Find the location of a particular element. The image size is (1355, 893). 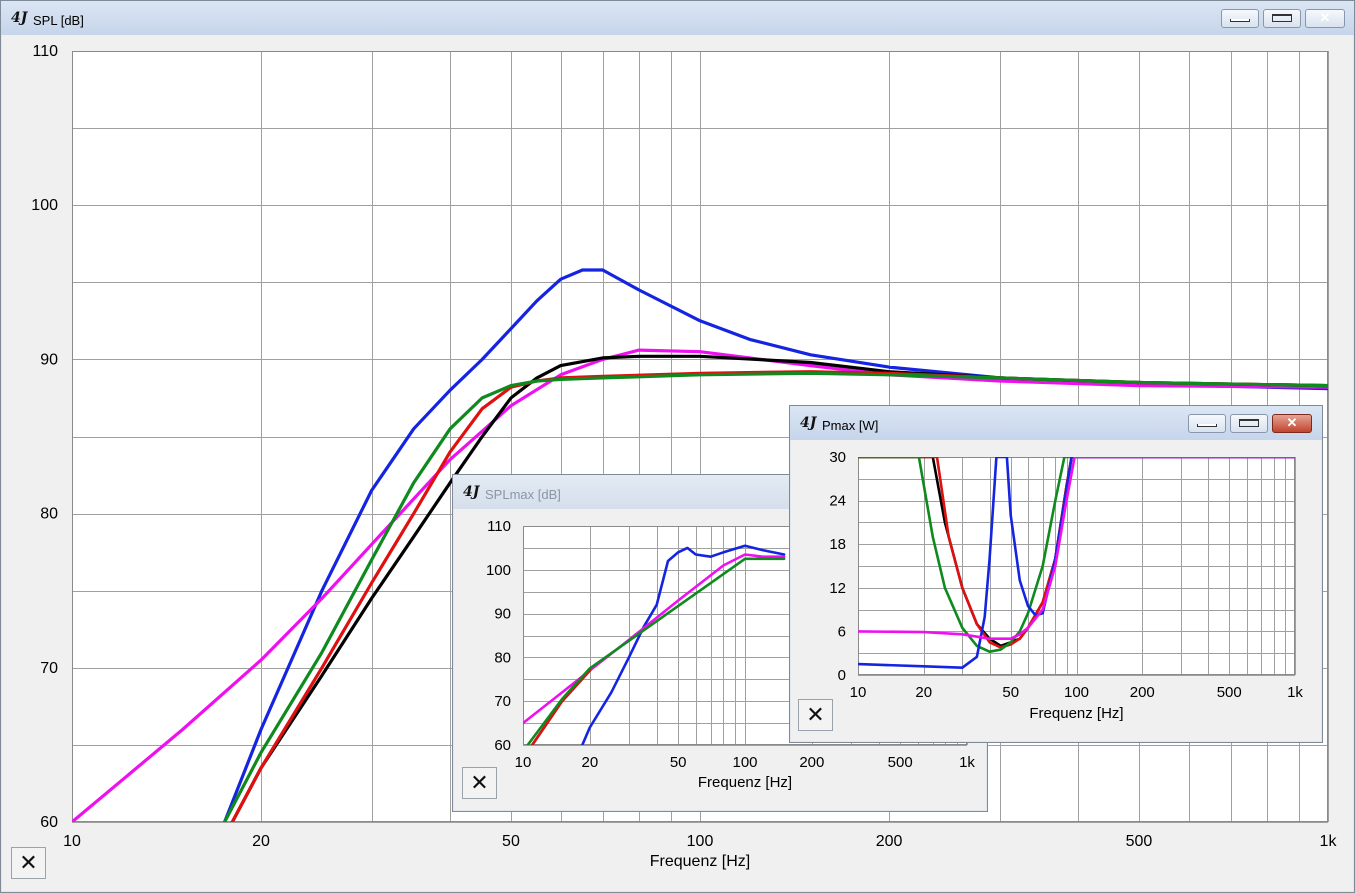

pmax-titlebar: 4J Pmax [W] ✕ is located at coordinates (1056, 423).